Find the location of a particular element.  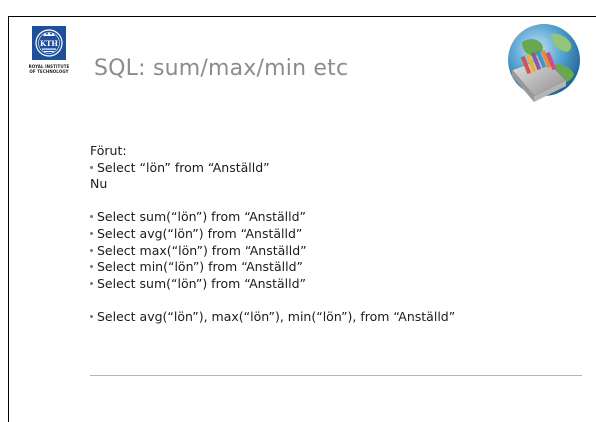

kth-seal-icon: KTH is located at coordinates (49, 43).